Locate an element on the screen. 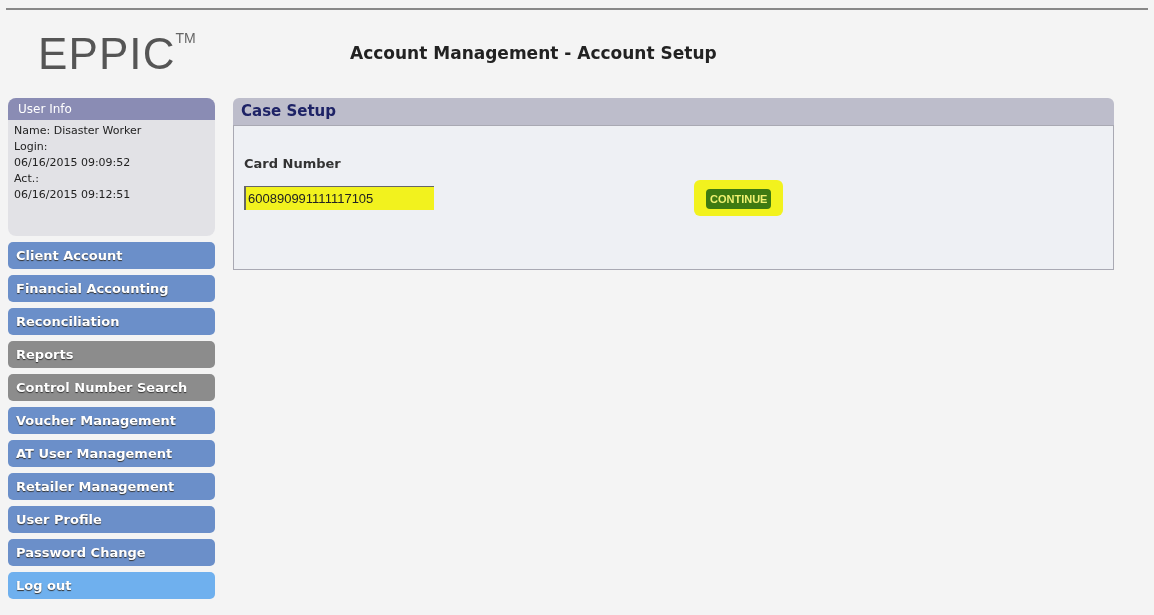 The width and height of the screenshot is (1154, 615). user-info-text: 06/16/2015 09:09:52 is located at coordinates (73, 163).